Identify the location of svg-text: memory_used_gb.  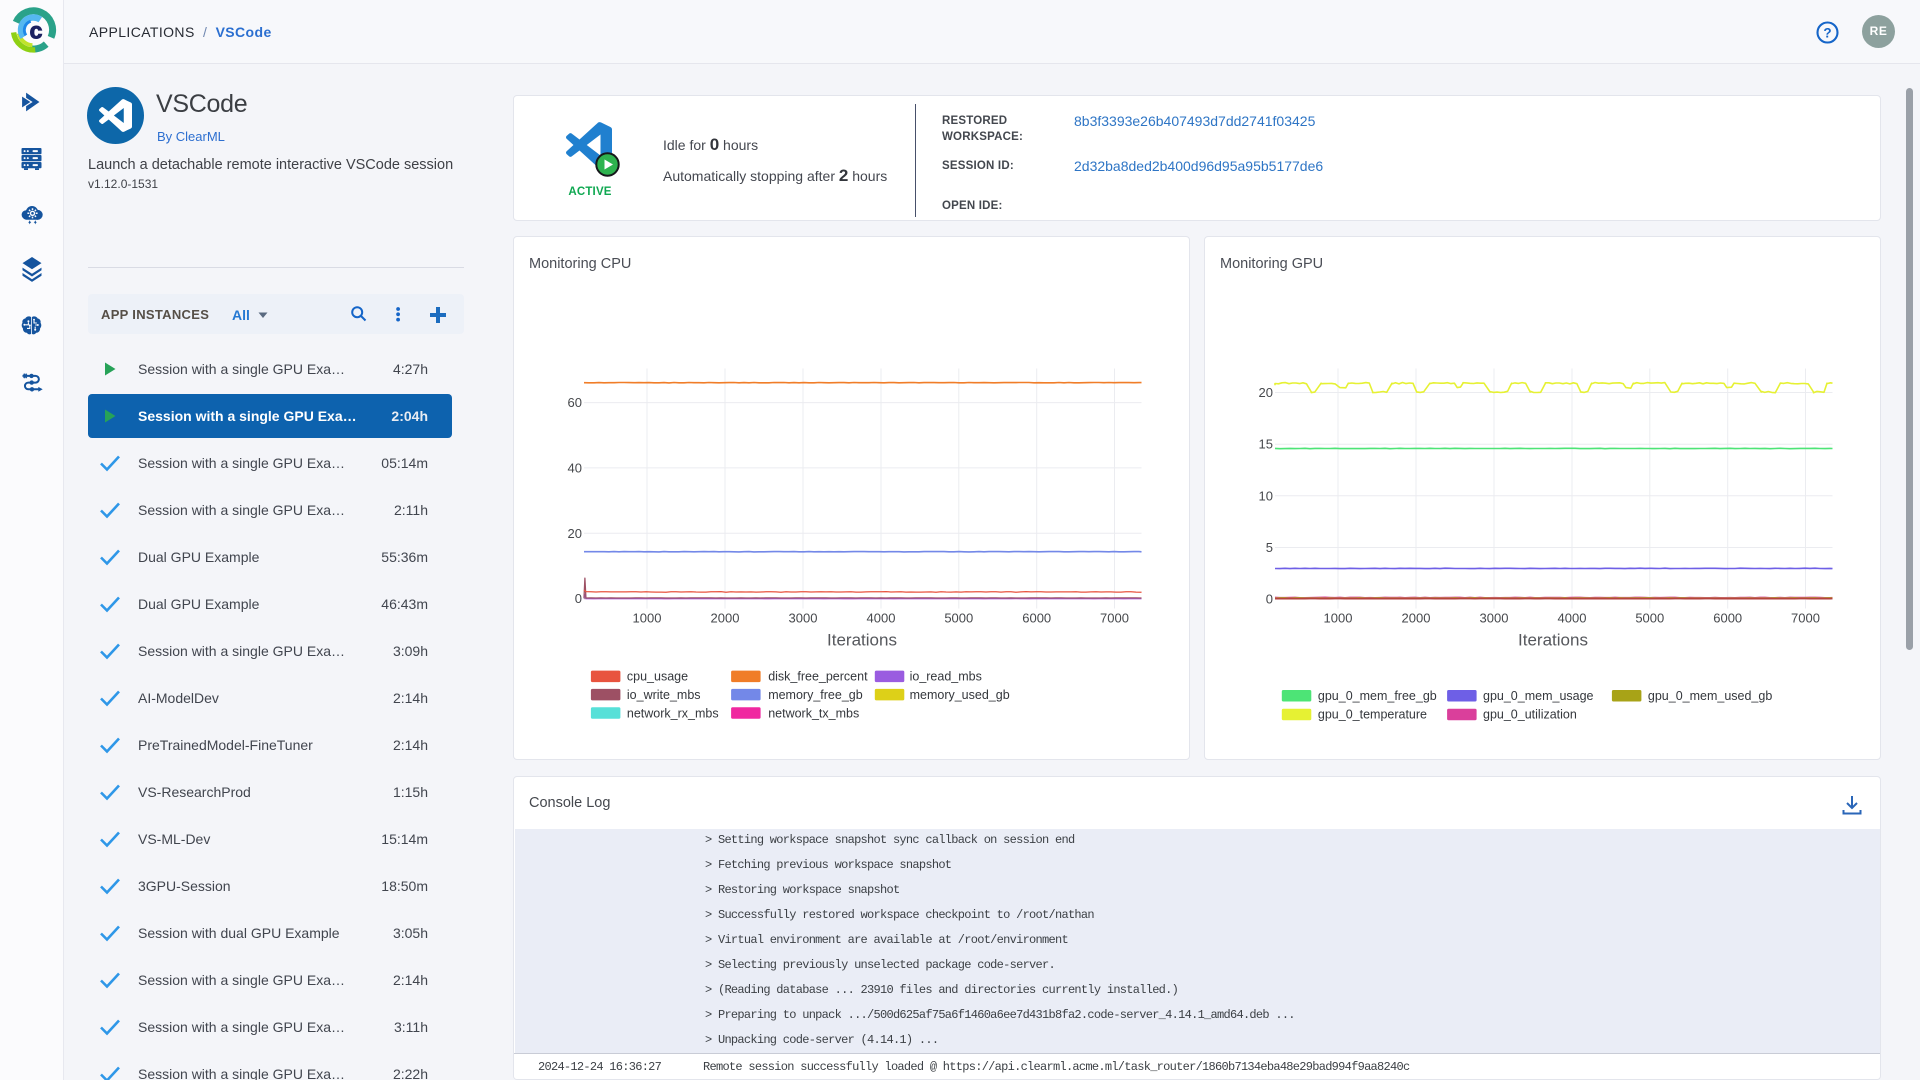
(960, 695).